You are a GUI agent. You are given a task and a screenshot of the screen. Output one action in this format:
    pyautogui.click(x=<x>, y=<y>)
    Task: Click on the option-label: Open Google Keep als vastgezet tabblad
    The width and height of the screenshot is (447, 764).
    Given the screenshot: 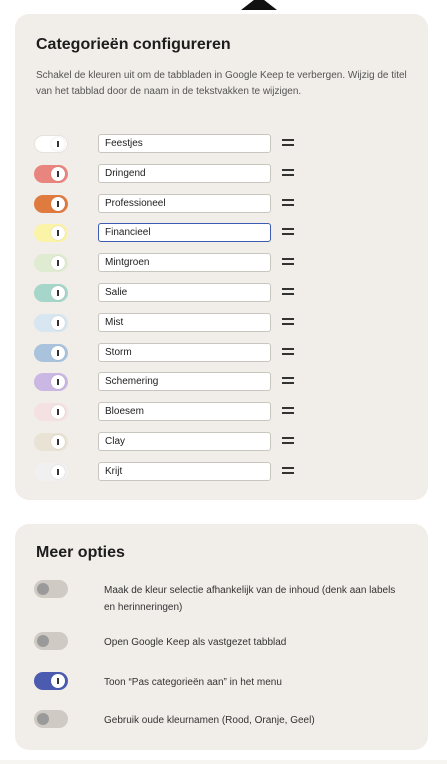 What is the action you would take?
    pyautogui.click(x=195, y=642)
    